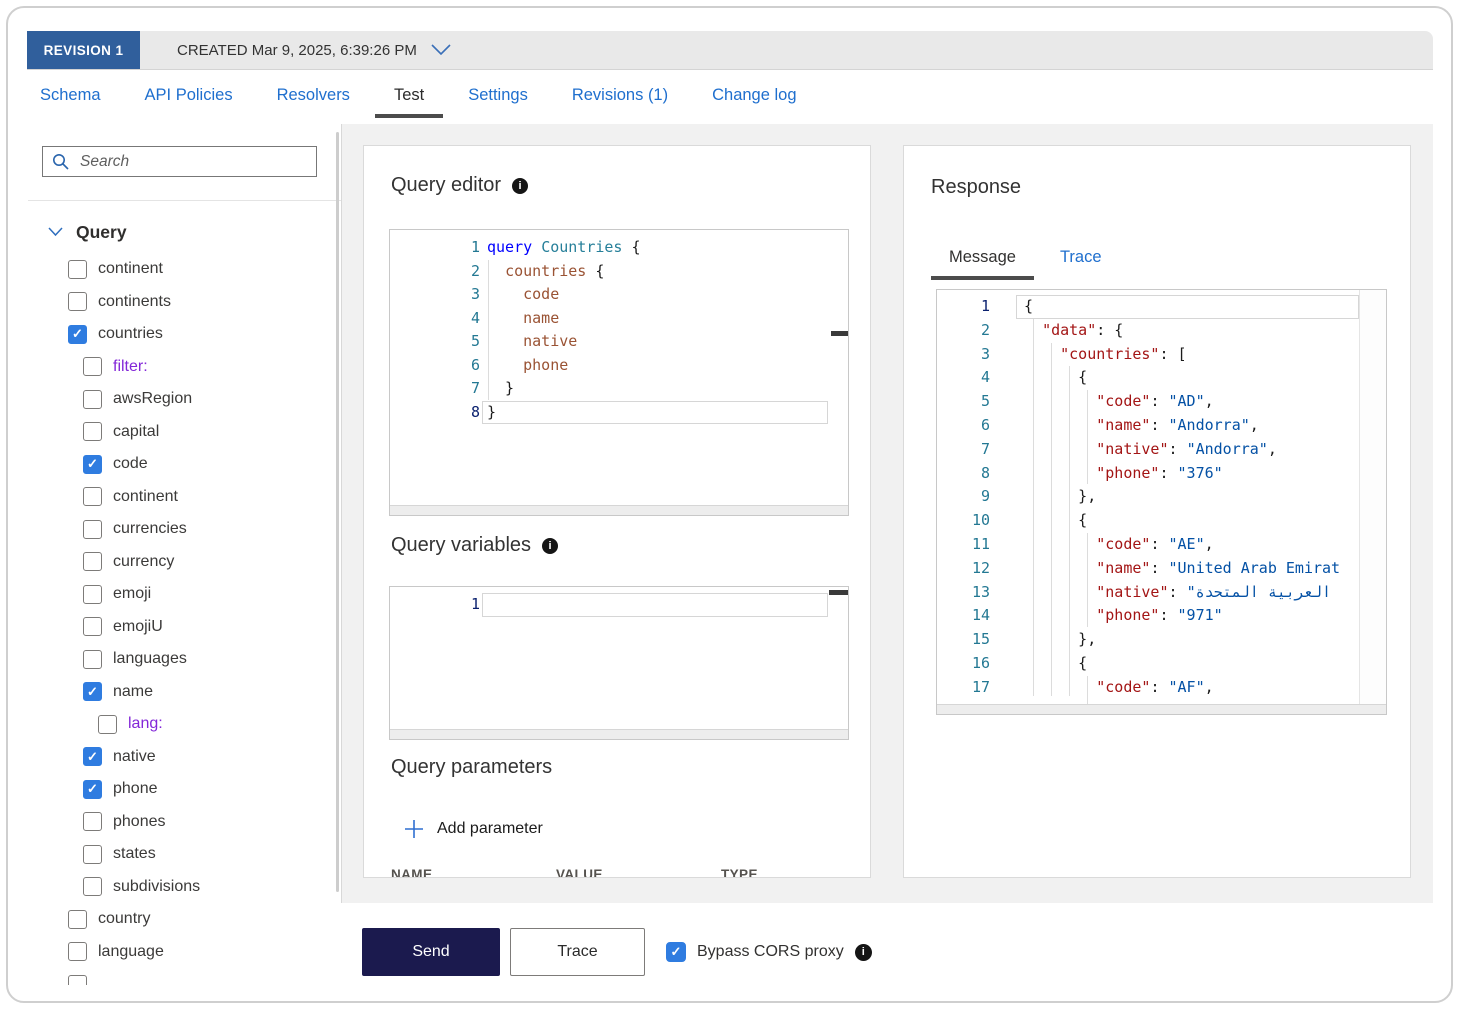  Describe the element at coordinates (985, 448) in the screenshot. I see `line-number: 7` at that location.